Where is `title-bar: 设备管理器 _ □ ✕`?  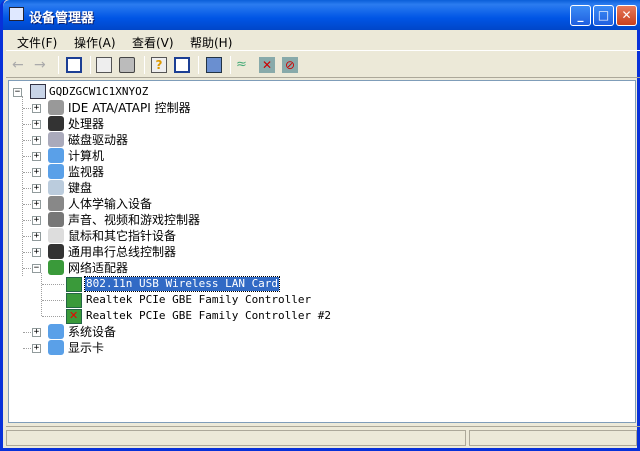
title-bar: 设备管理器 _ □ ✕ is located at coordinates (321, 15).